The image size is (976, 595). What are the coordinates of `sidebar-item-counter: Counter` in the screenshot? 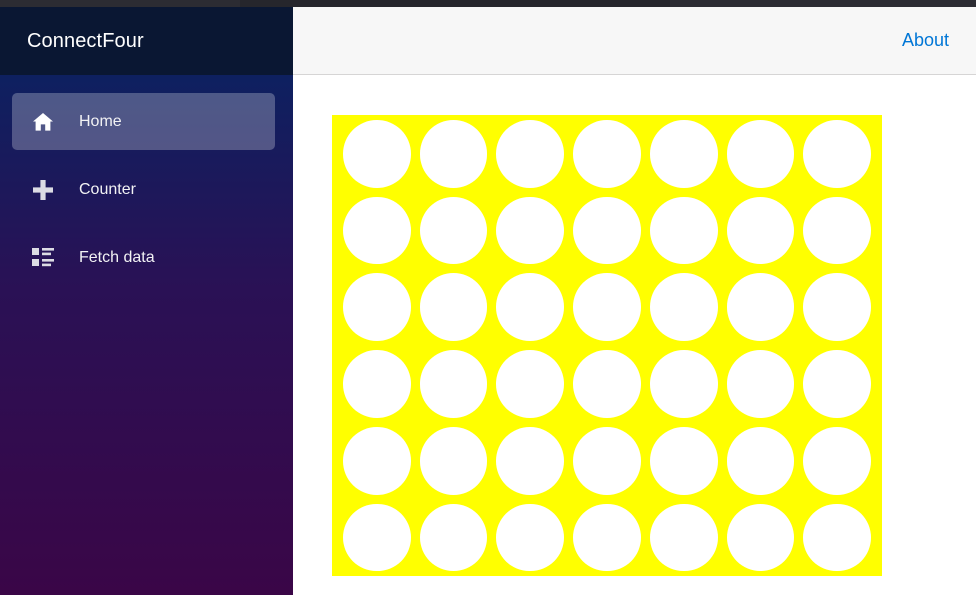 It's located at (143, 189).